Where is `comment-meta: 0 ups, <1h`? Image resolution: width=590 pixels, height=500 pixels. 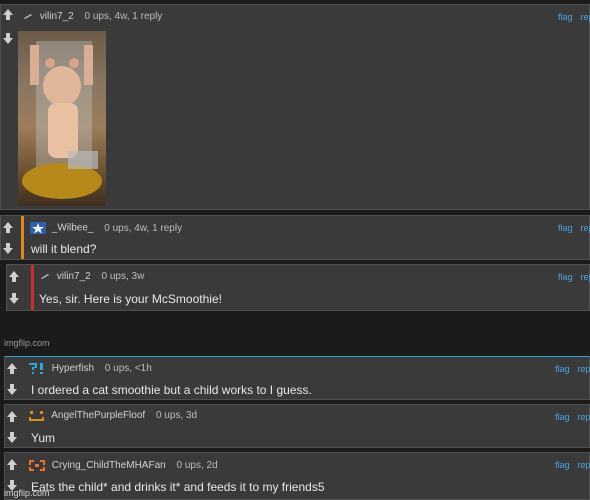
comment-meta: 0 ups, <1h is located at coordinates (128, 369).